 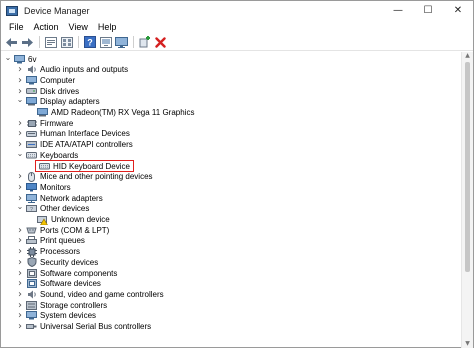 What do you see at coordinates (31, 294) in the screenshot?
I see `sound-icon` at bounding box center [31, 294].